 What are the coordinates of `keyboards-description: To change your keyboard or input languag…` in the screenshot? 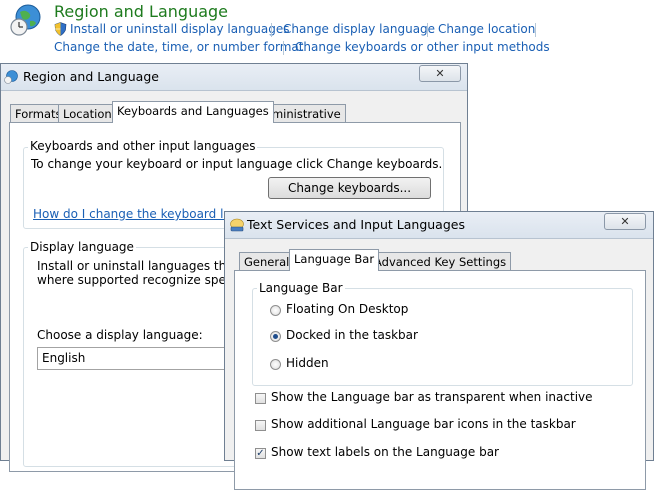 It's located at (237, 164).